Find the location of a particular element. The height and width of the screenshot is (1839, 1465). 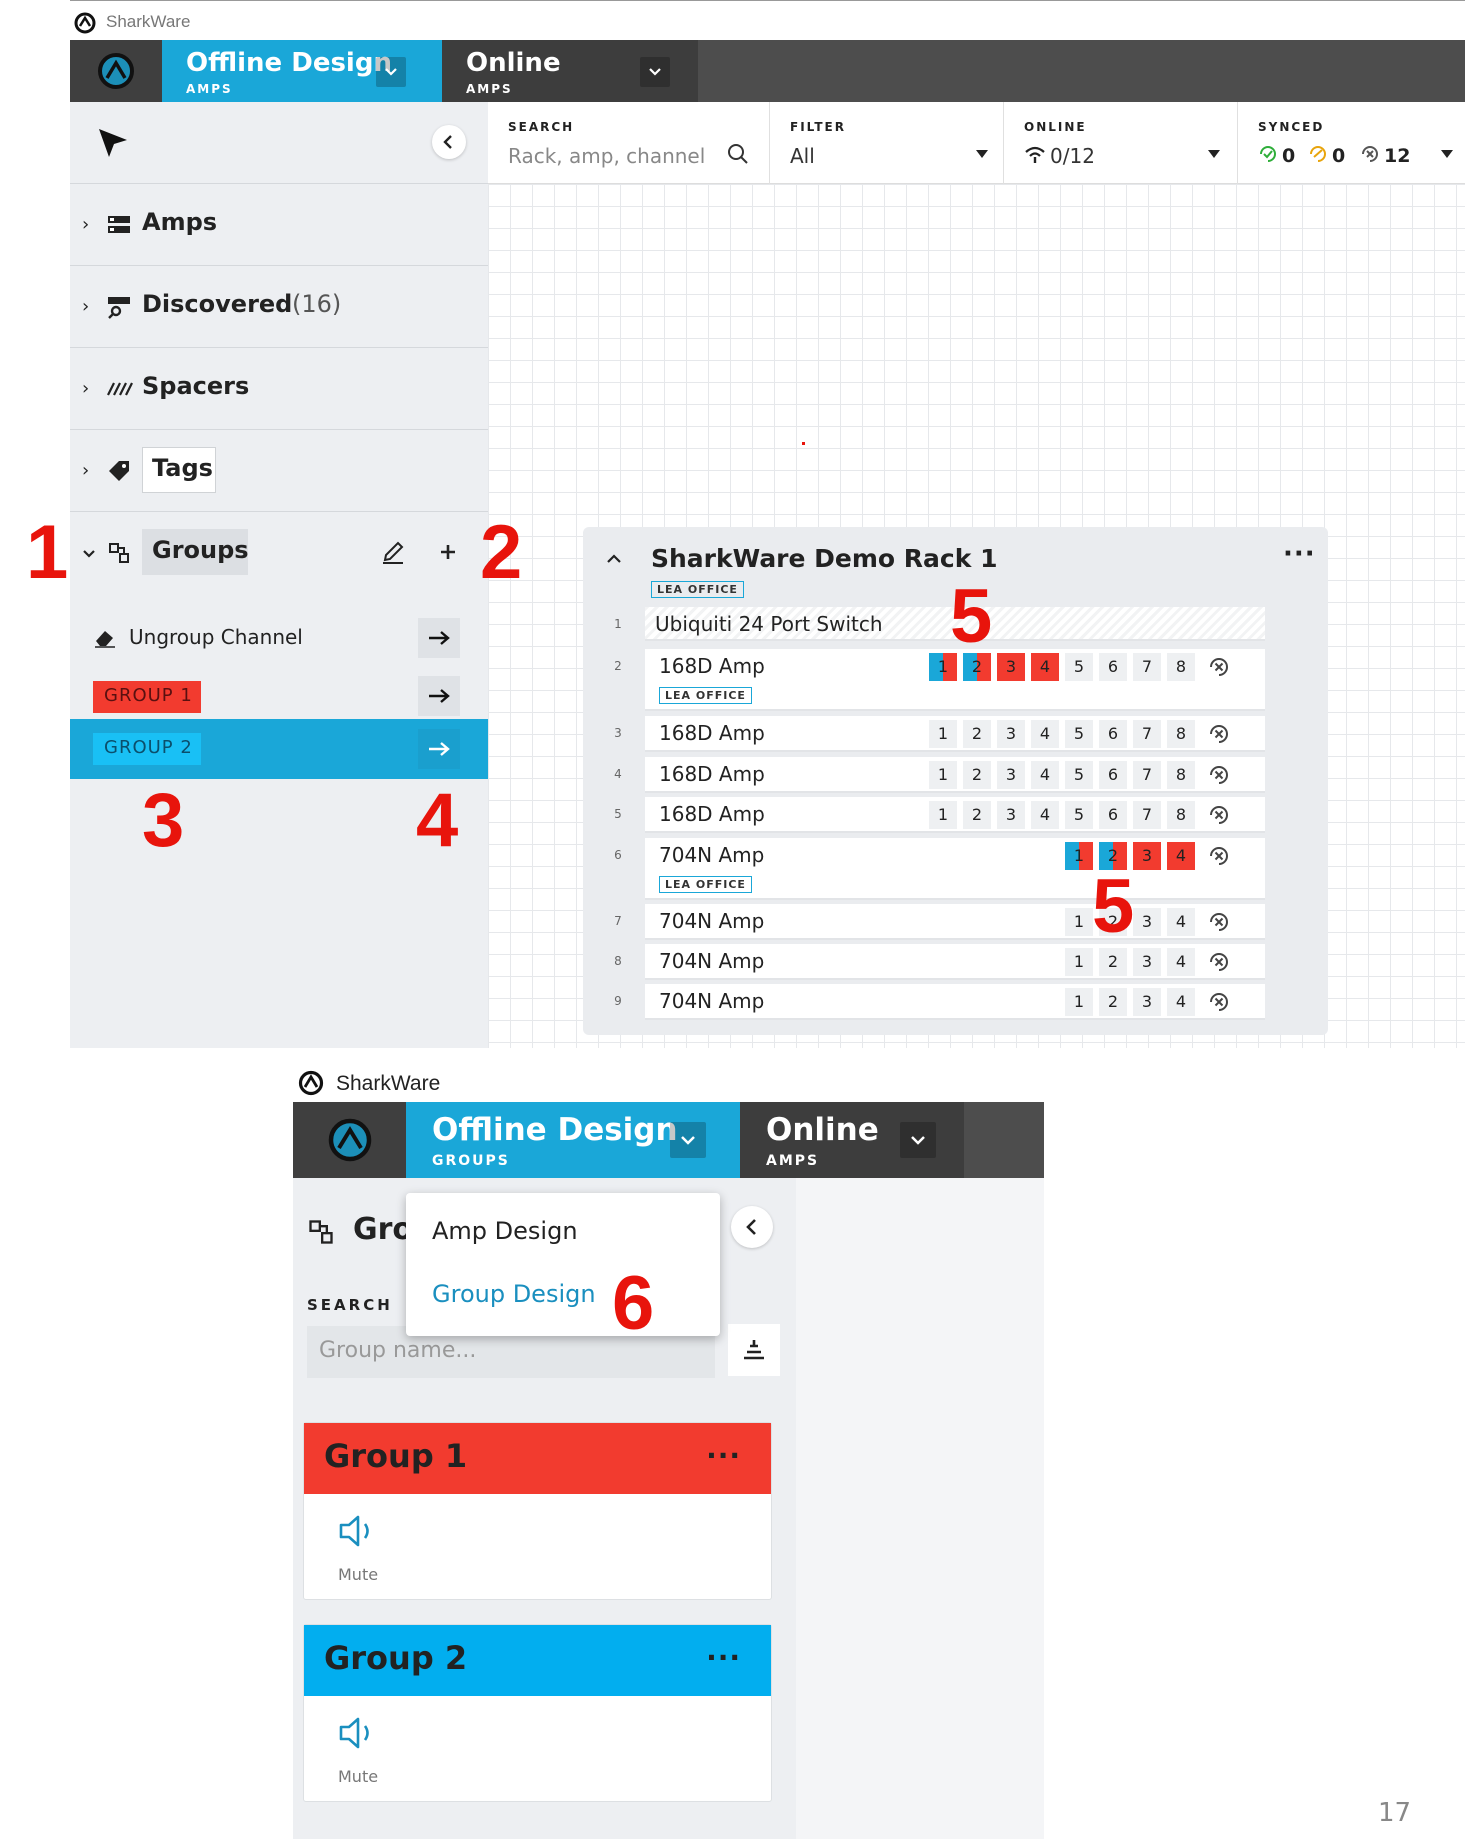

edit-pencil-icon is located at coordinates (393, 552).